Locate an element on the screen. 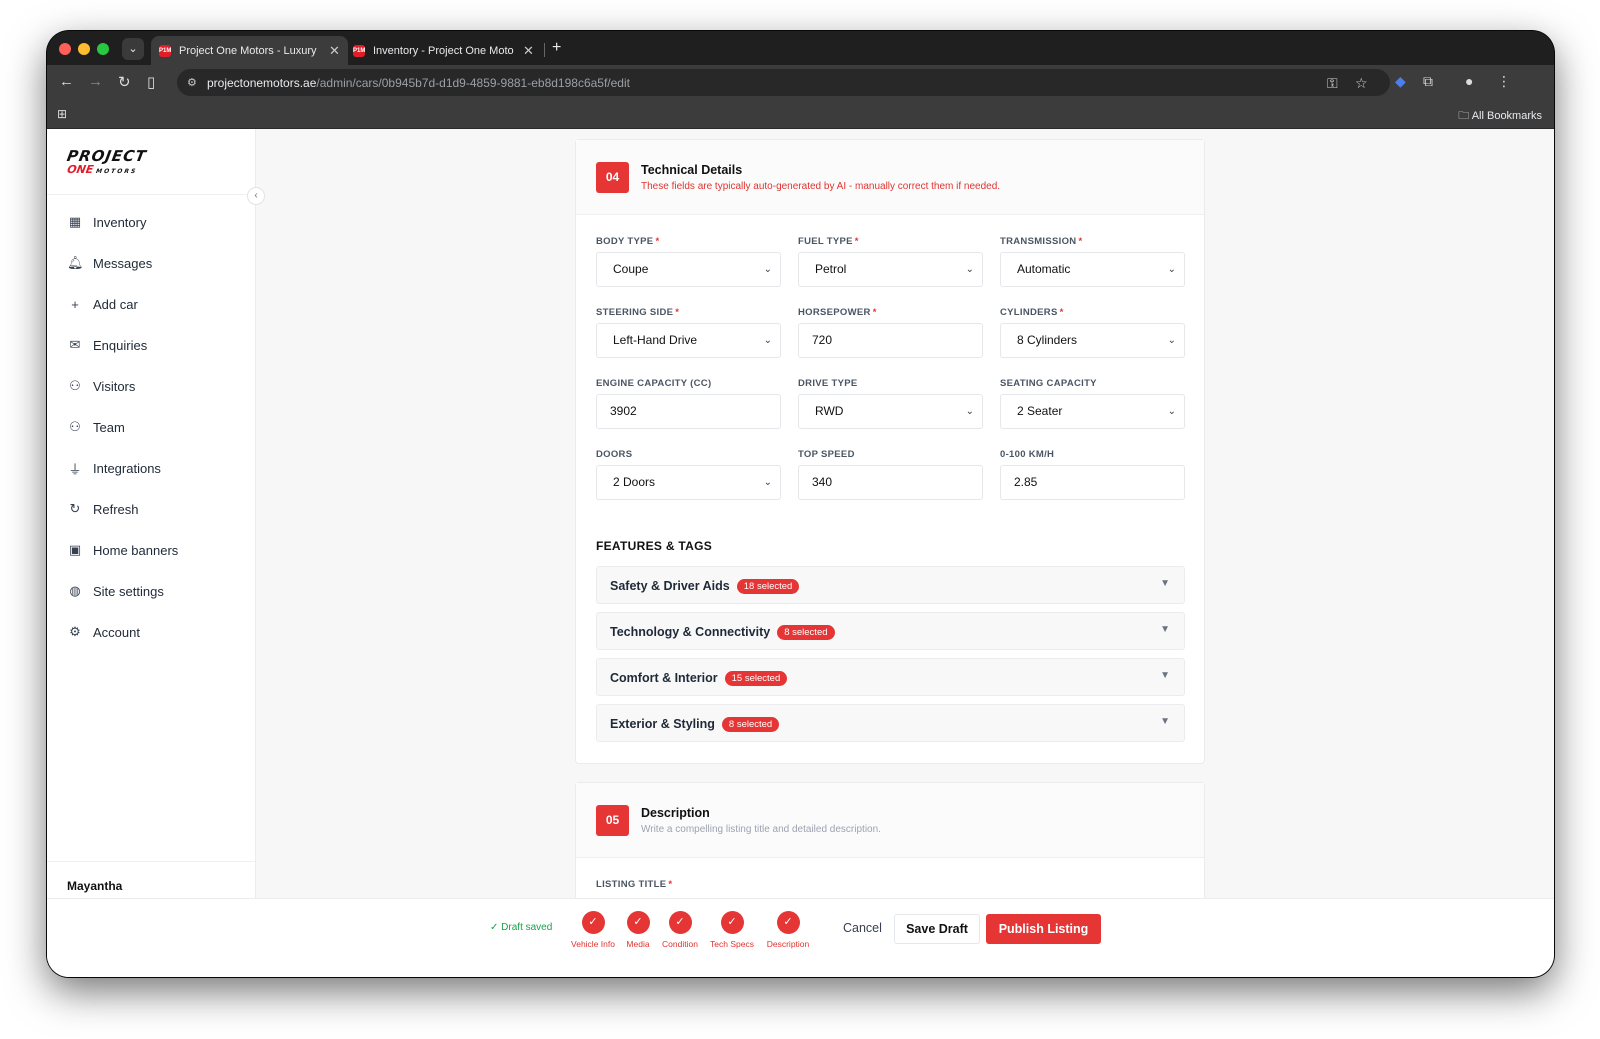 This screenshot has height=1039, width=1600. selected-count-badge: 18 selected is located at coordinates (768, 586).